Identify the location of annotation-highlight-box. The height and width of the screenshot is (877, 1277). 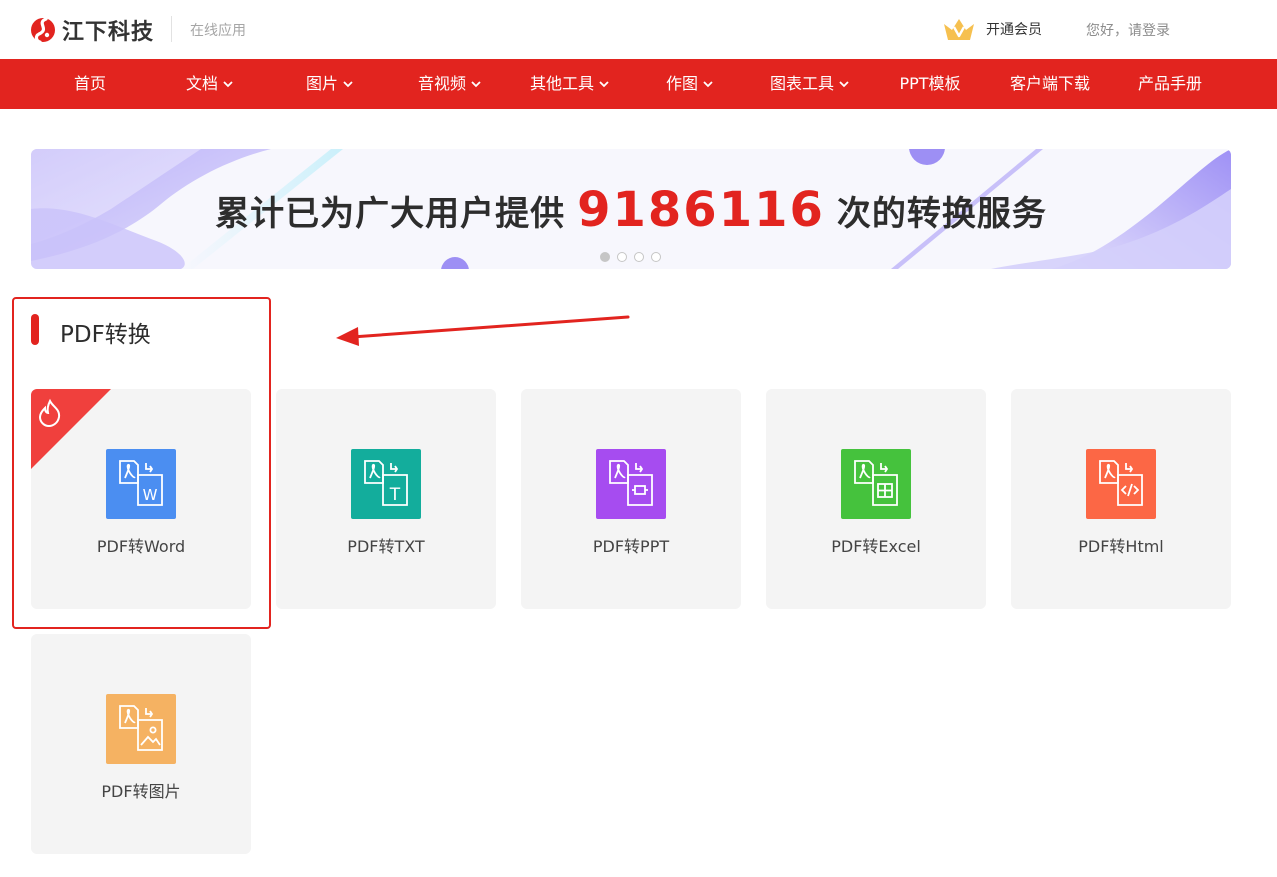
(141, 463).